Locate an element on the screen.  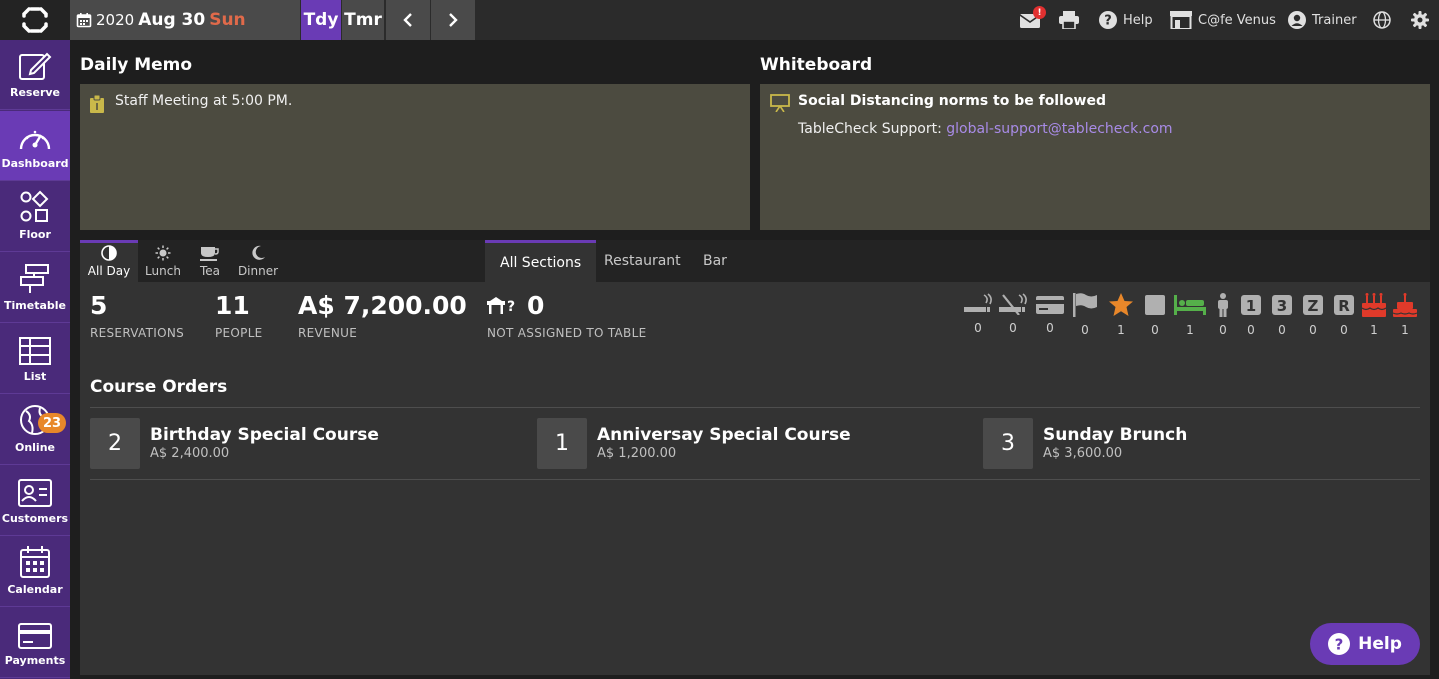
flag-r: R 0 is located at coordinates (1344, 315).